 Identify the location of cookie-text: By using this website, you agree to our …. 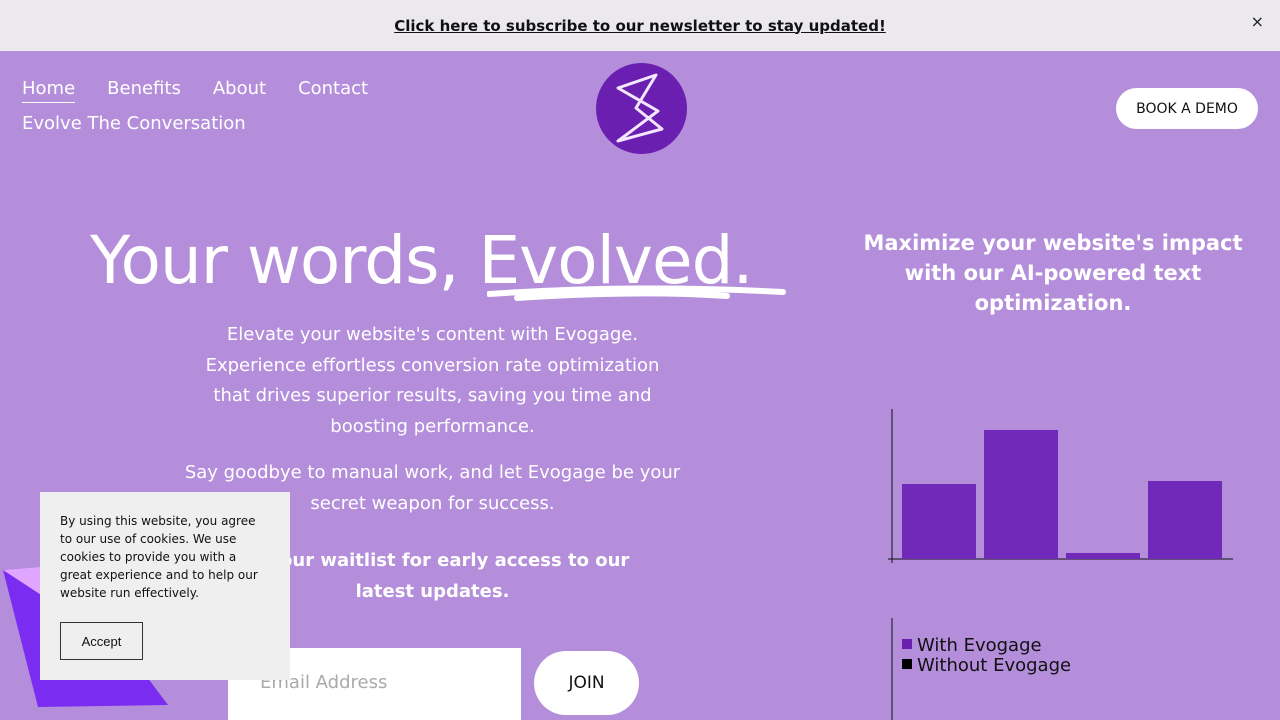
(159, 557).